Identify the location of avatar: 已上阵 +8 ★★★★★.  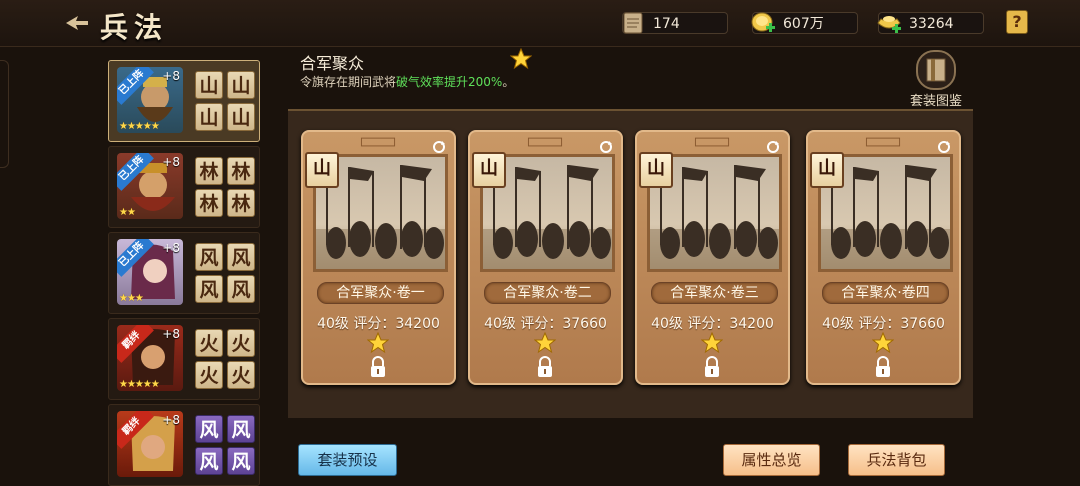
(150, 100).